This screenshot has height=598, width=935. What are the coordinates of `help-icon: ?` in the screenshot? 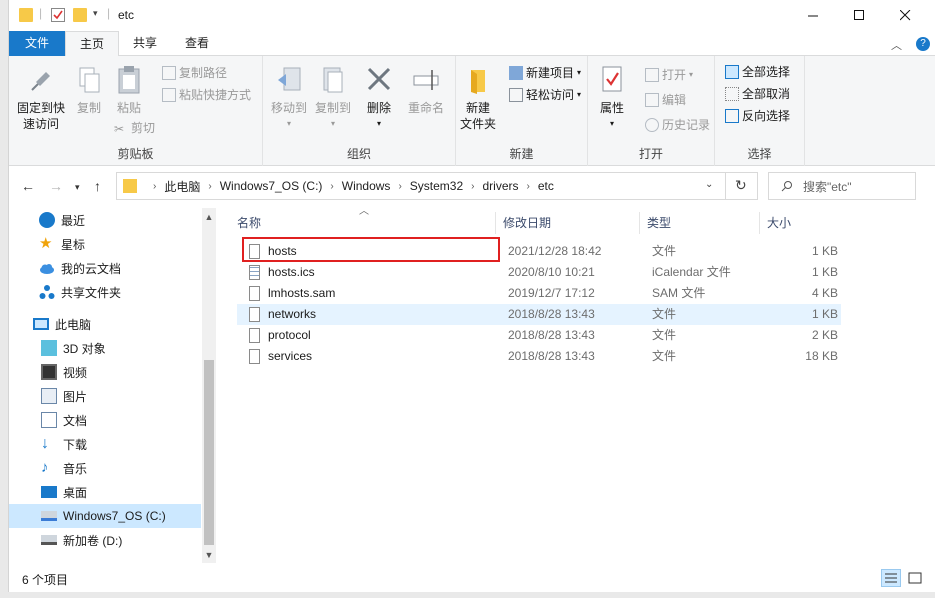 It's located at (923, 44).